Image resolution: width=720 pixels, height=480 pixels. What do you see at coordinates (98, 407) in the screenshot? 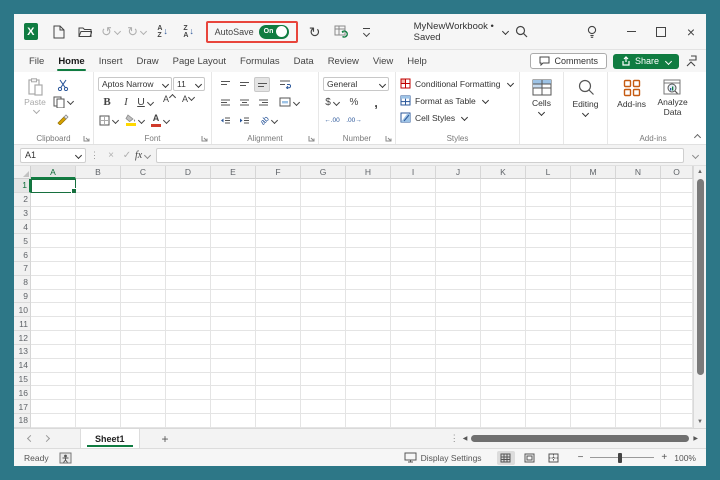
I see `cell-B17` at bounding box center [98, 407].